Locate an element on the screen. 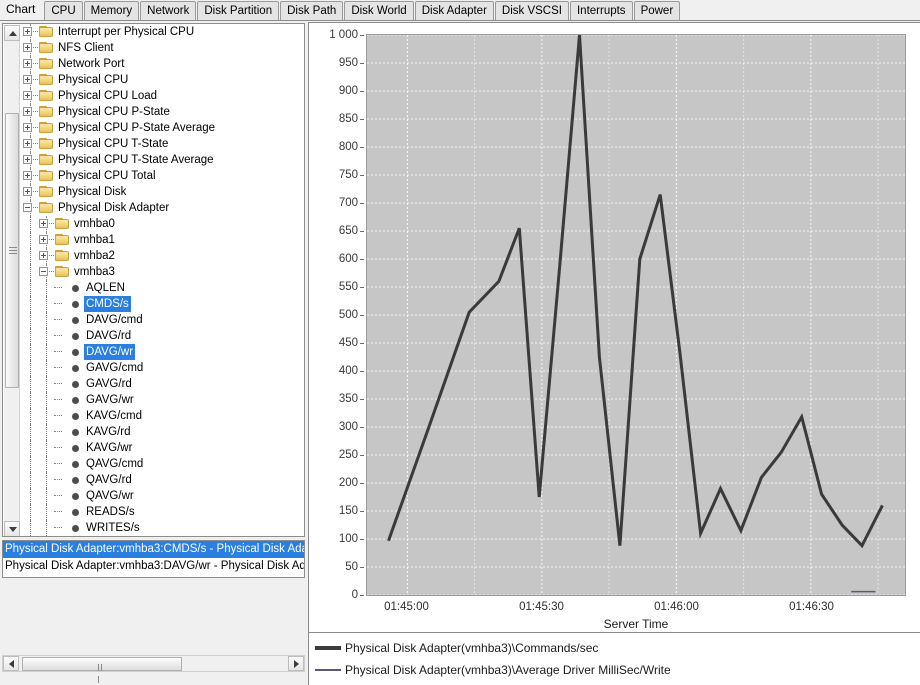 The height and width of the screenshot is (685, 920). tree-leaf-qavg-wr: QAVG/wr is located at coordinates (163, 496).